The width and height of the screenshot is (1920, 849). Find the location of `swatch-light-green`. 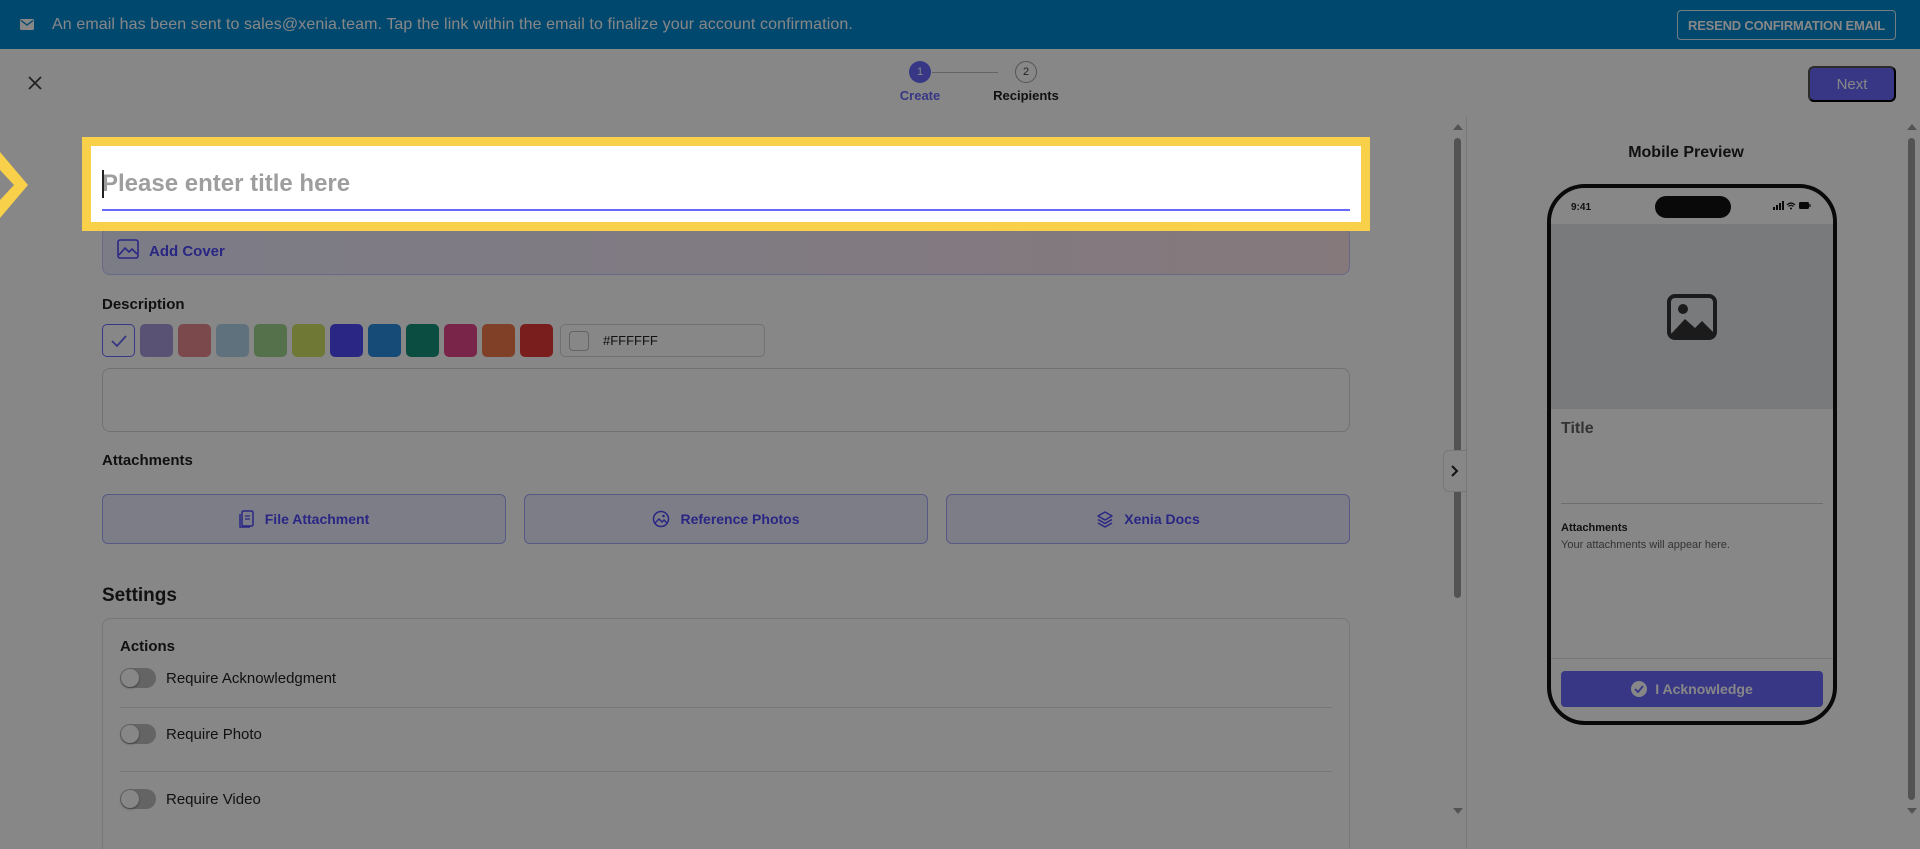

swatch-light-green is located at coordinates (270, 340).